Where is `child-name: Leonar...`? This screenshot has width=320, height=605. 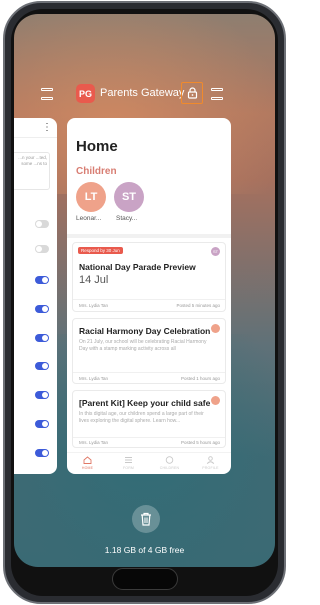
child-name: Leonar... is located at coordinates (89, 218).